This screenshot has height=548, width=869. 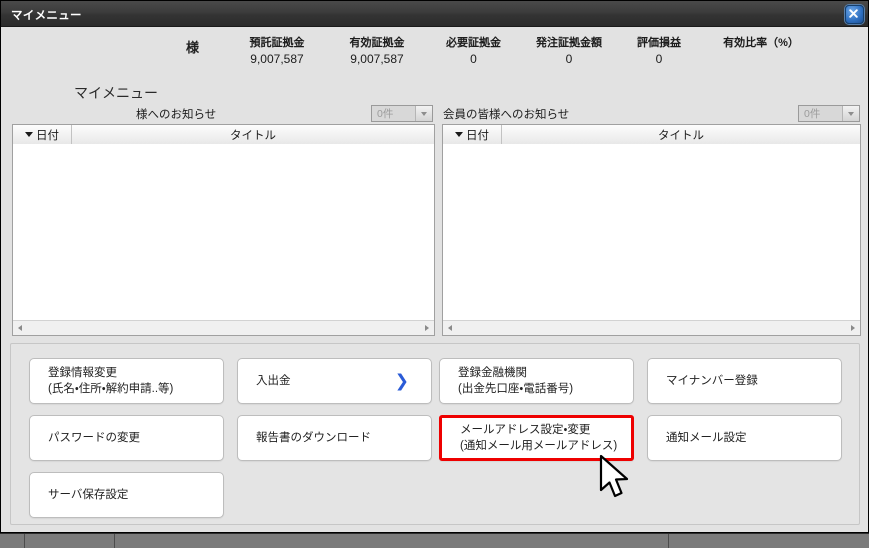 I want to click on metric-label: 預託証拠金, so click(x=277, y=43).